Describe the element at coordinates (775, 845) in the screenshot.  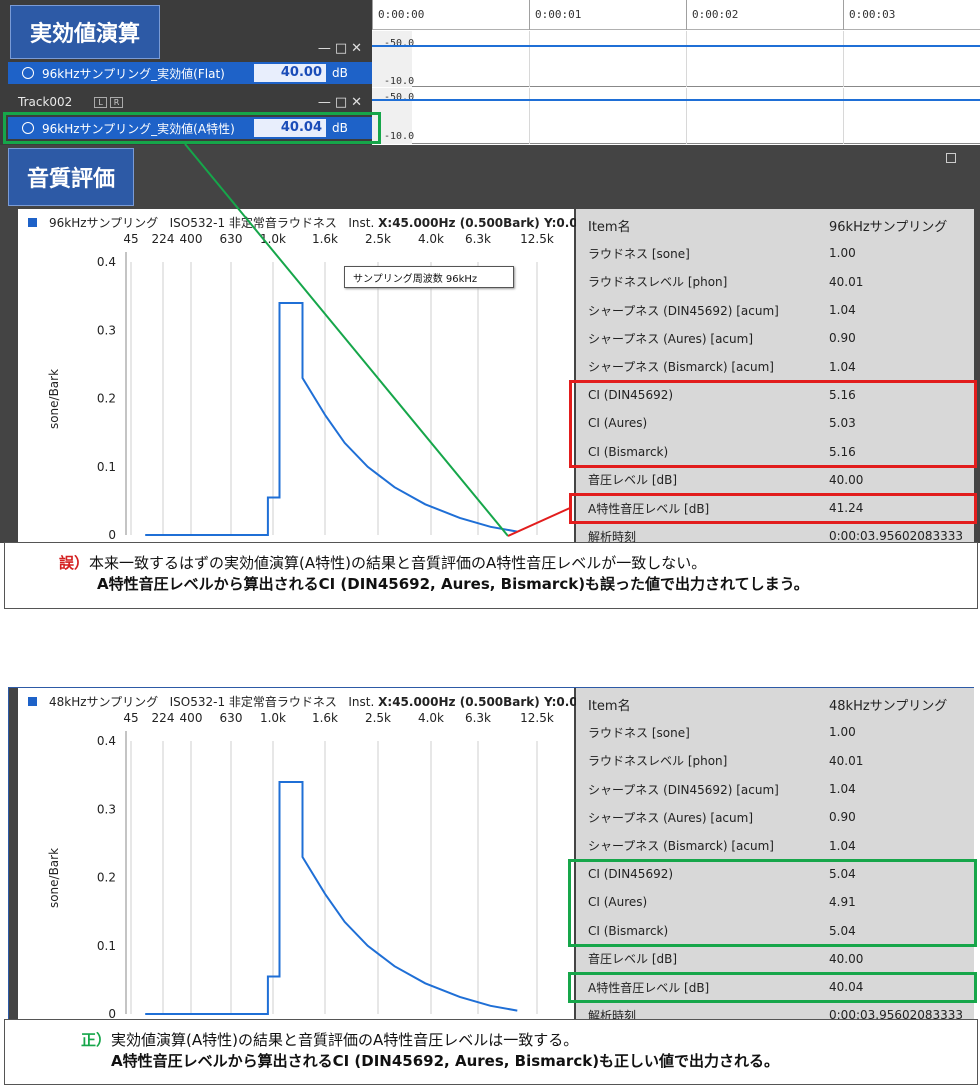
I see `table-row: シャープネス (Bismarck) [acum] 1.04` at that location.